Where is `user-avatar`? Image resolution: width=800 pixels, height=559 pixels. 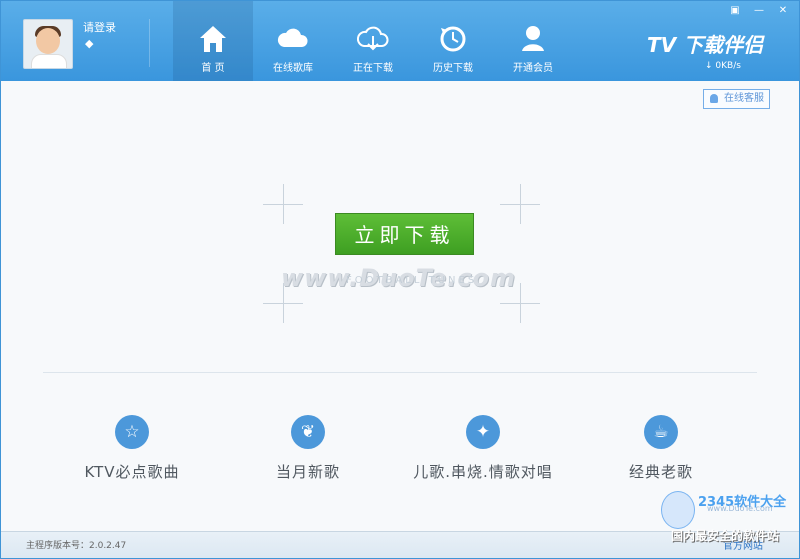 user-avatar is located at coordinates (48, 44).